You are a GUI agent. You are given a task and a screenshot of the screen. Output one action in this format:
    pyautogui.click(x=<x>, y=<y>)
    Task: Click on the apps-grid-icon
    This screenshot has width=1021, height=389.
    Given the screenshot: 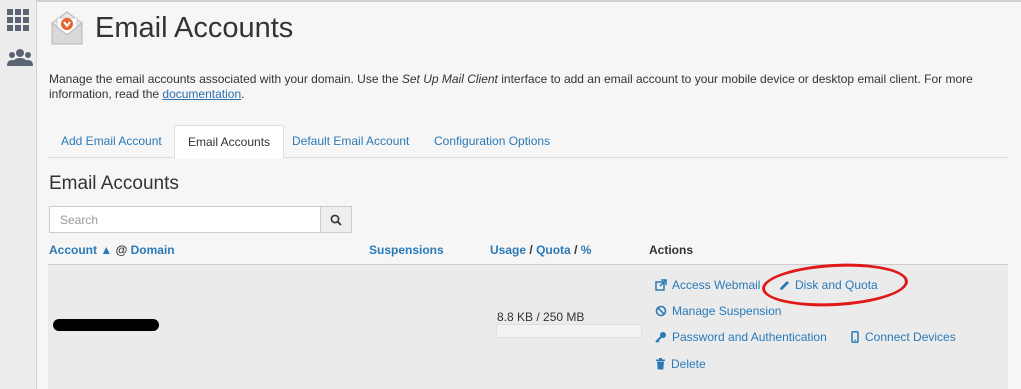 What is the action you would take?
    pyautogui.click(x=19, y=20)
    